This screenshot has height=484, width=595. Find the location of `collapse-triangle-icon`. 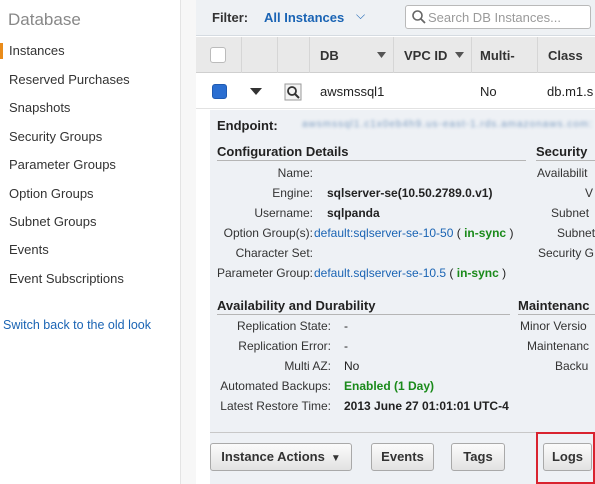

collapse-triangle-icon is located at coordinates (256, 91).